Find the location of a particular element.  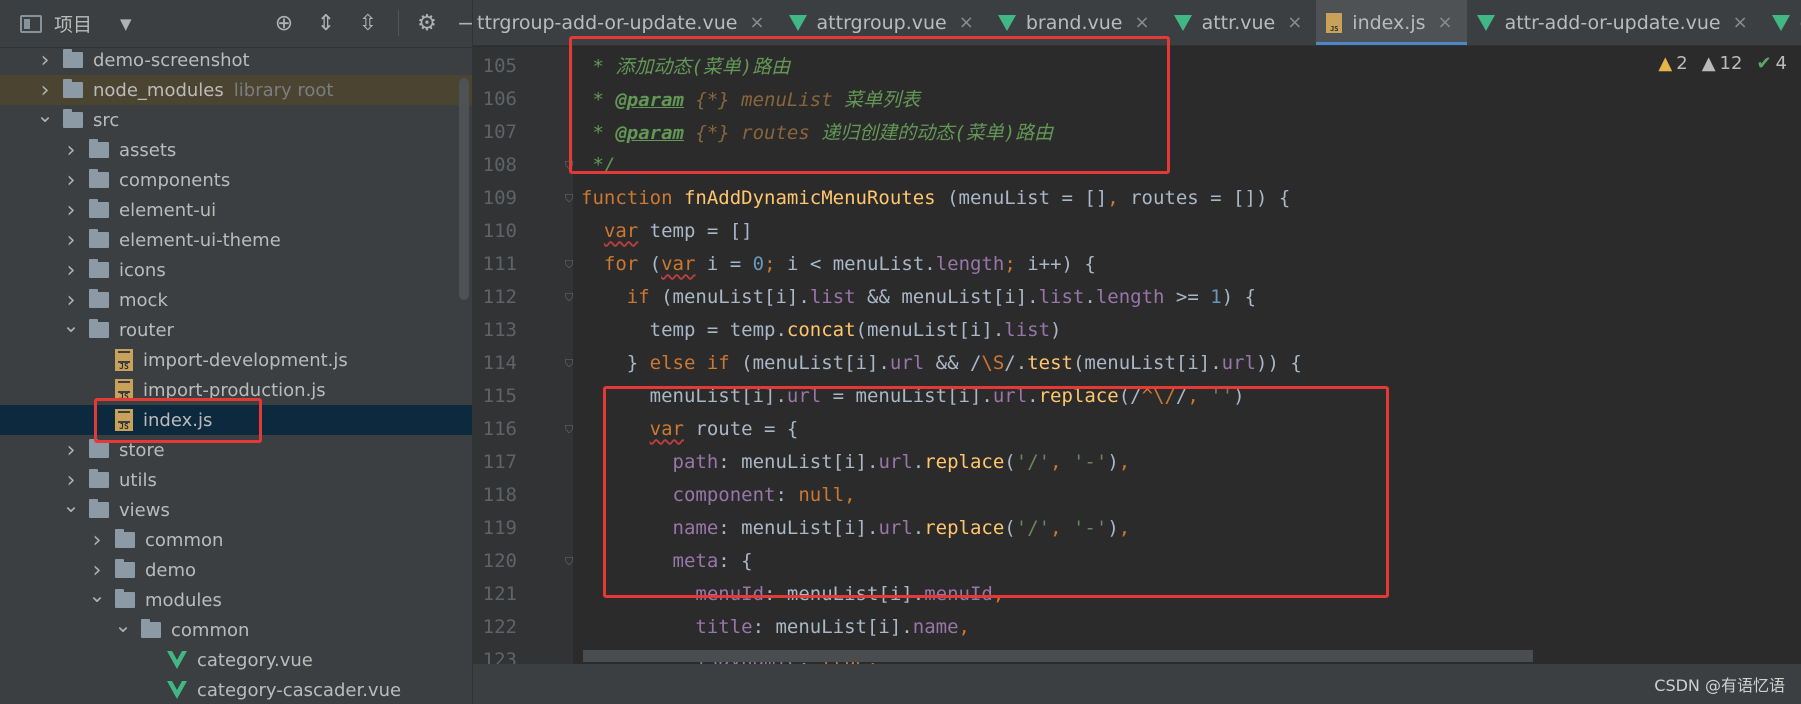

tree-item: ›JSindex.js is located at coordinates (236, 420).